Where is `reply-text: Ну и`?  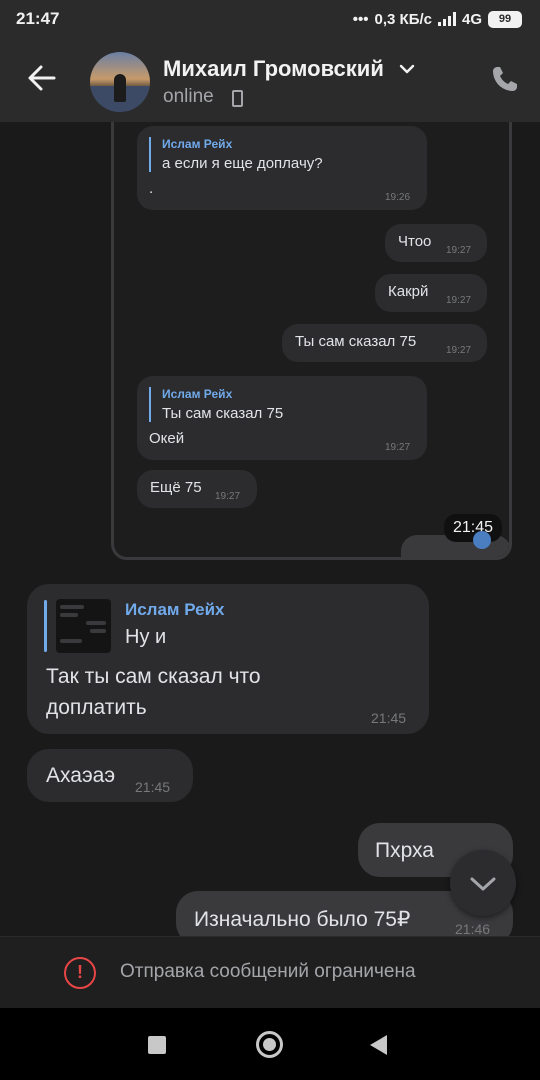
reply-text: Ну и is located at coordinates (146, 637).